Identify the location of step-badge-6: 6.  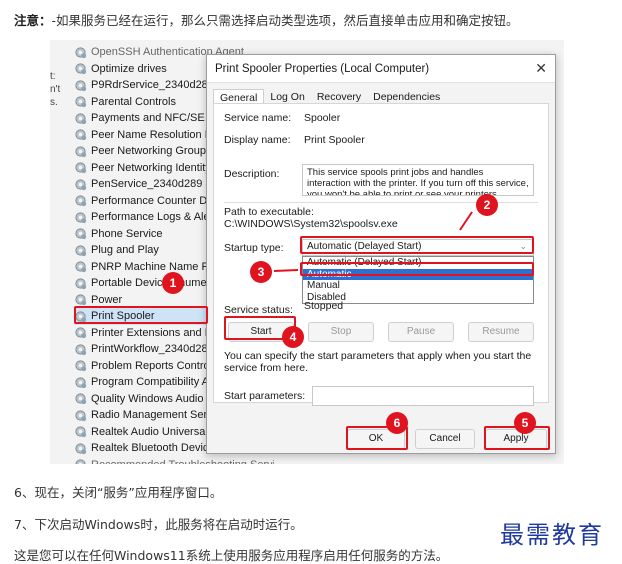
(397, 423).